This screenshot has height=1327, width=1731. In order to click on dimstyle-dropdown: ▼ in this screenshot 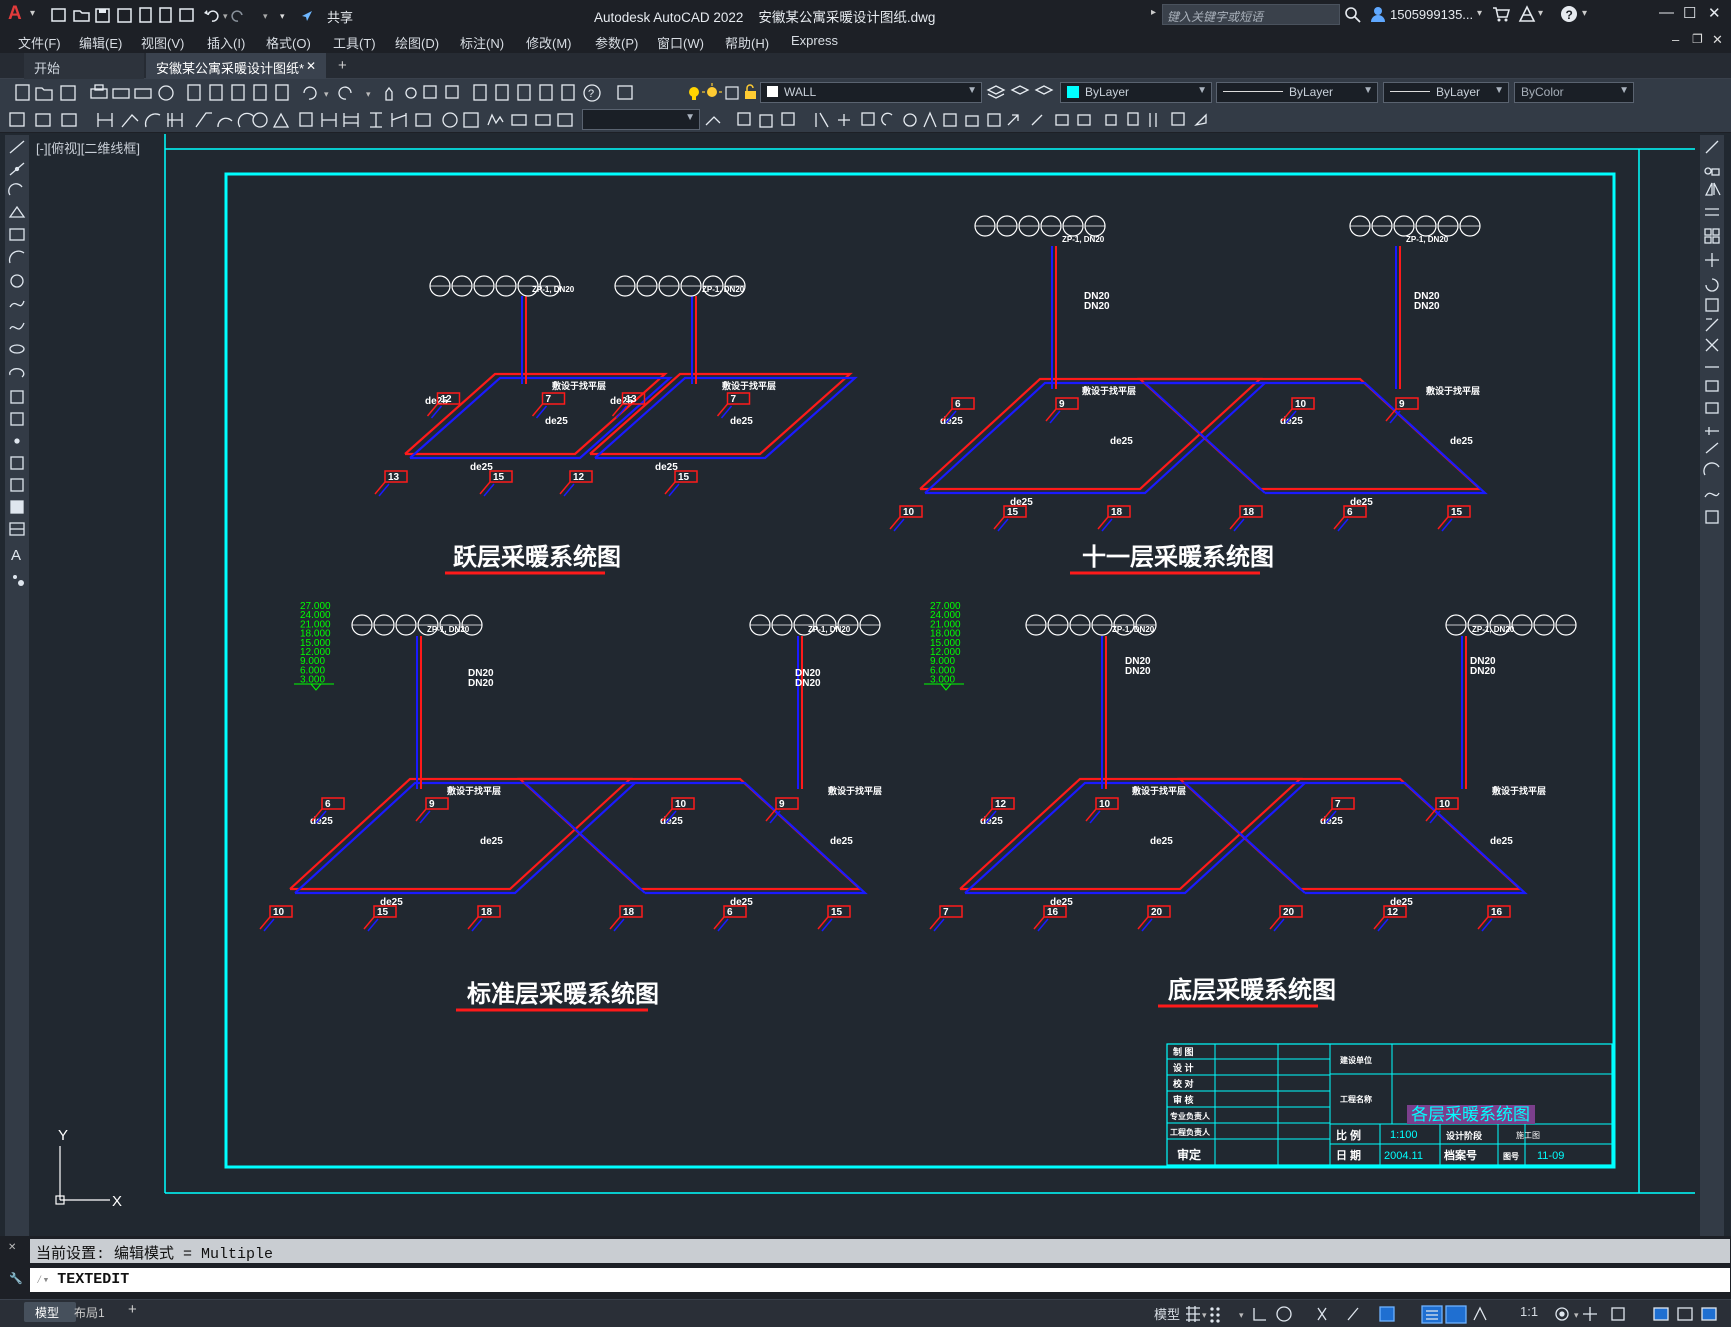, I will do `click(641, 119)`.